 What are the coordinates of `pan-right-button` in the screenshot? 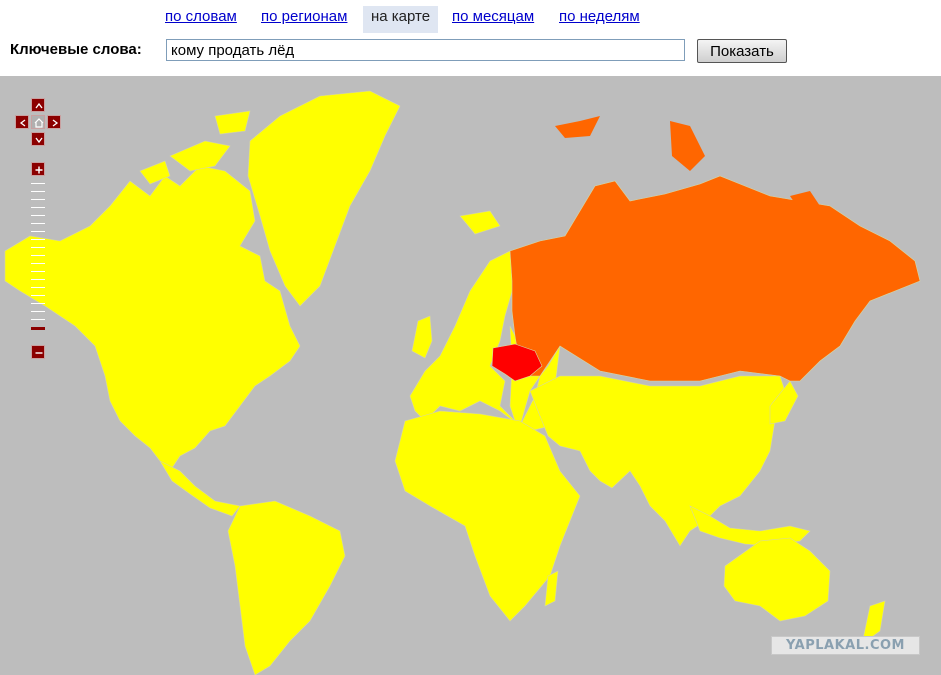 It's located at (54, 122).